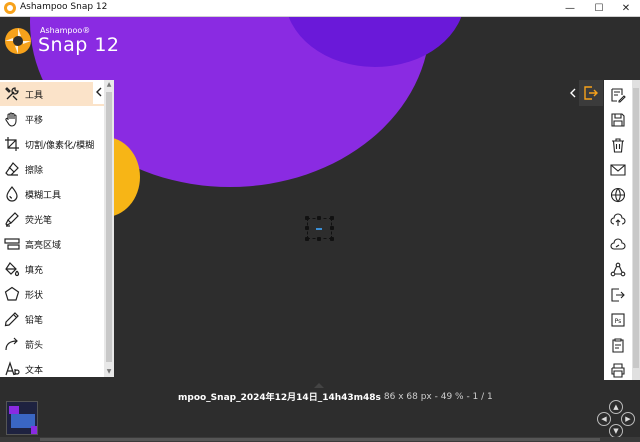  I want to click on export-file-button, so click(618, 294).